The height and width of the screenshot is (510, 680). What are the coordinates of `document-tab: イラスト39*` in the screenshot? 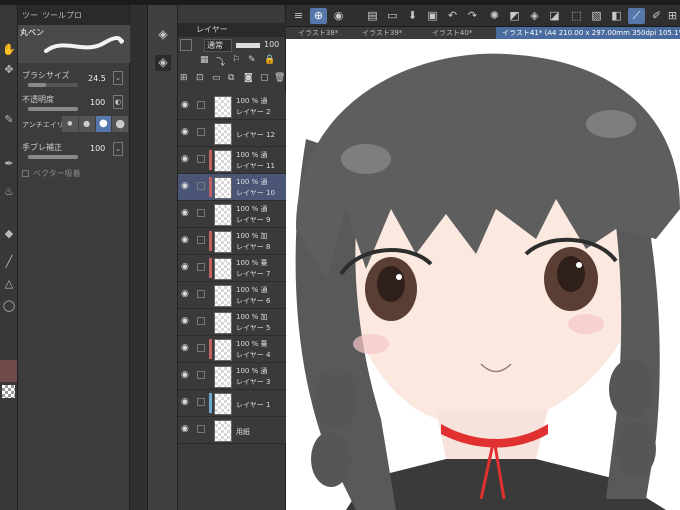 It's located at (391, 33).